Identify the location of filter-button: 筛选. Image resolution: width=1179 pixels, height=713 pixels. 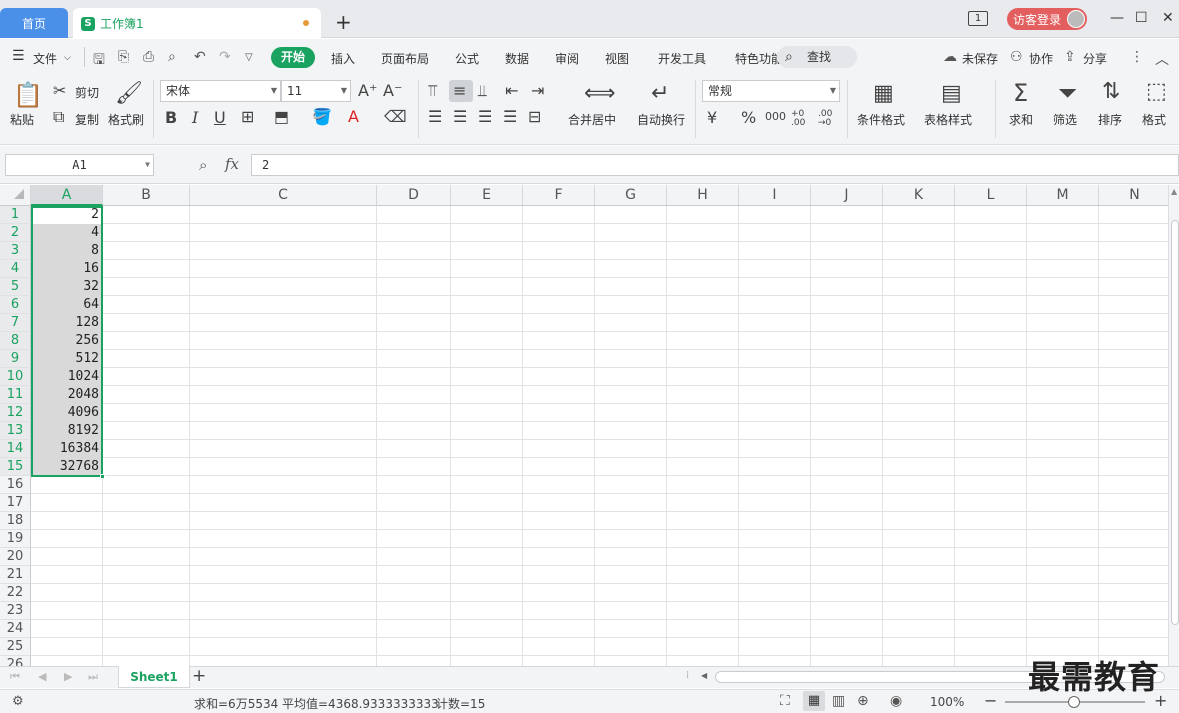
(1065, 119).